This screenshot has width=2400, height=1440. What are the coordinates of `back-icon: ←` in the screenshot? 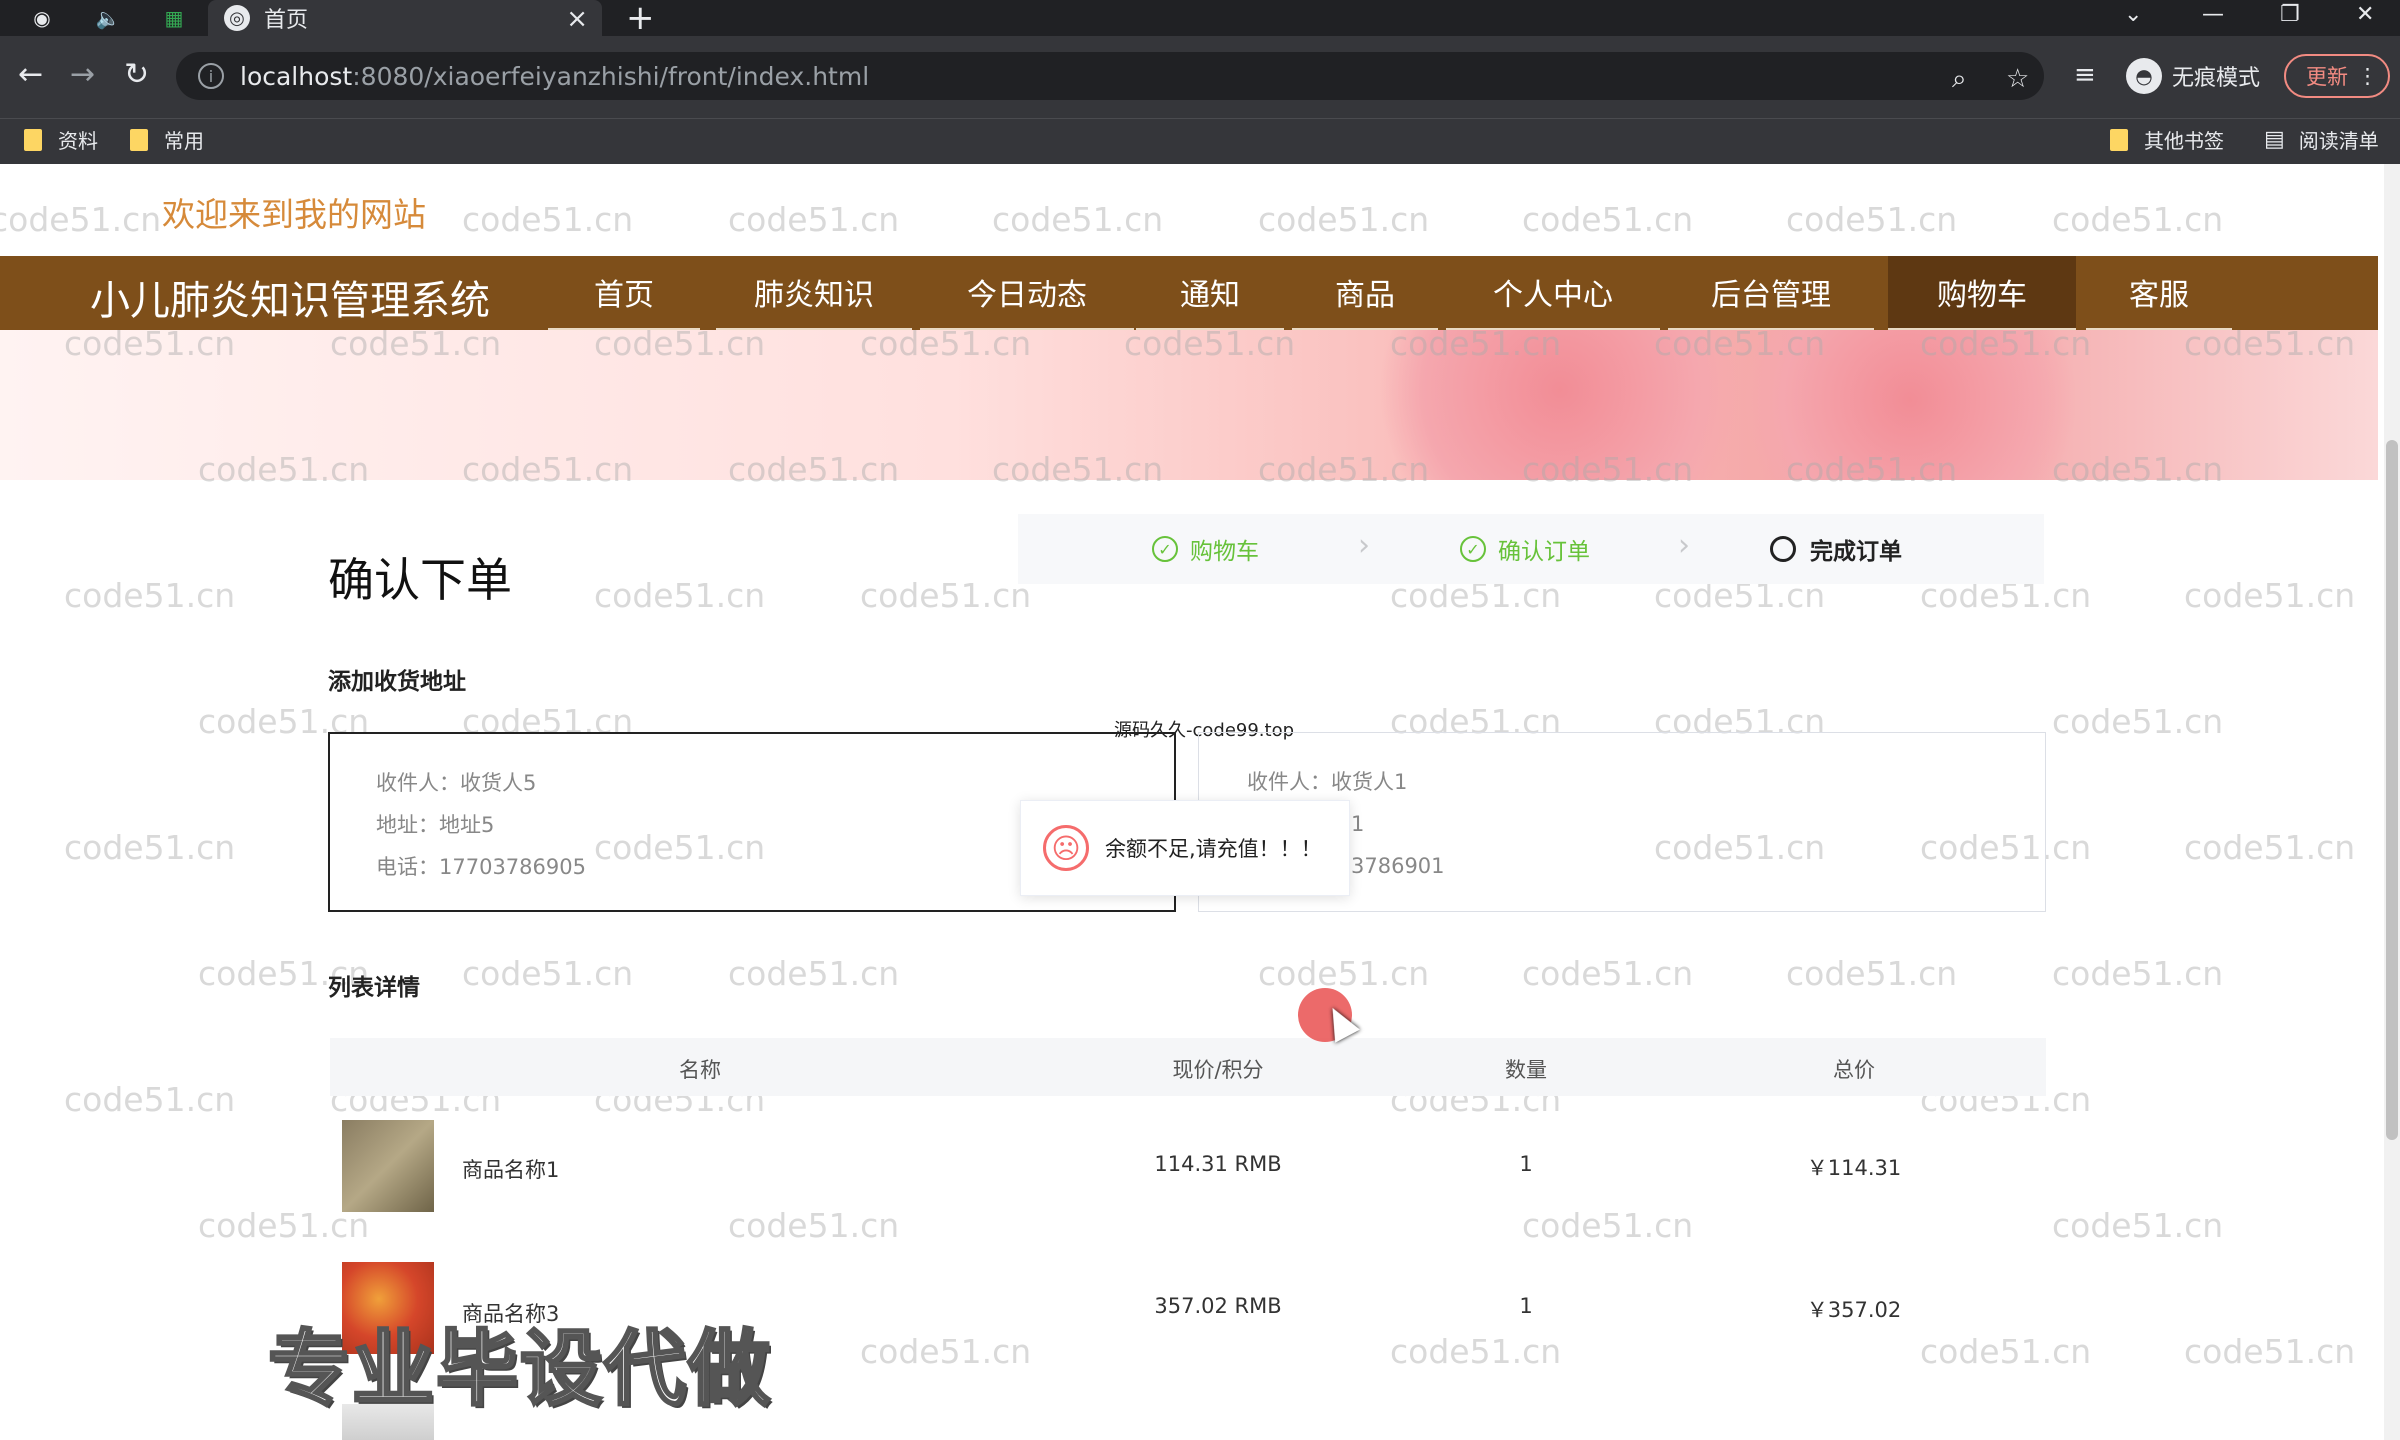 It's located at (30, 75).